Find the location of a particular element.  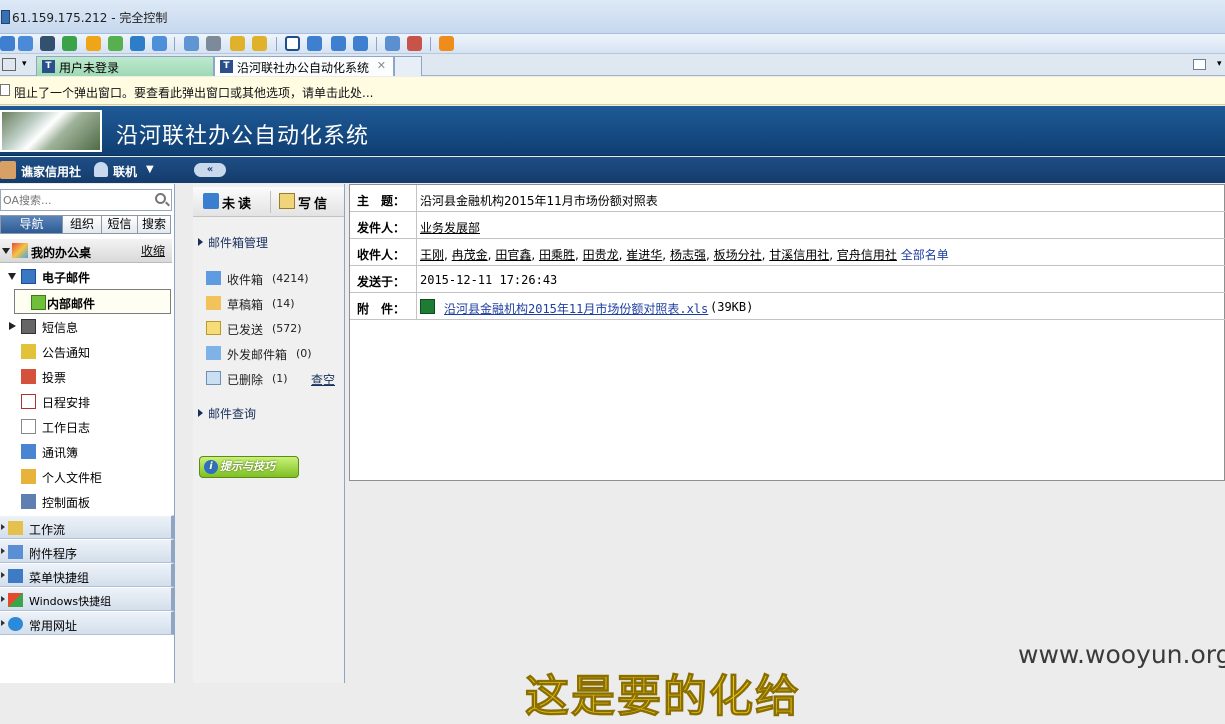

group-common-urls: 常用网址 is located at coordinates (87, 623).